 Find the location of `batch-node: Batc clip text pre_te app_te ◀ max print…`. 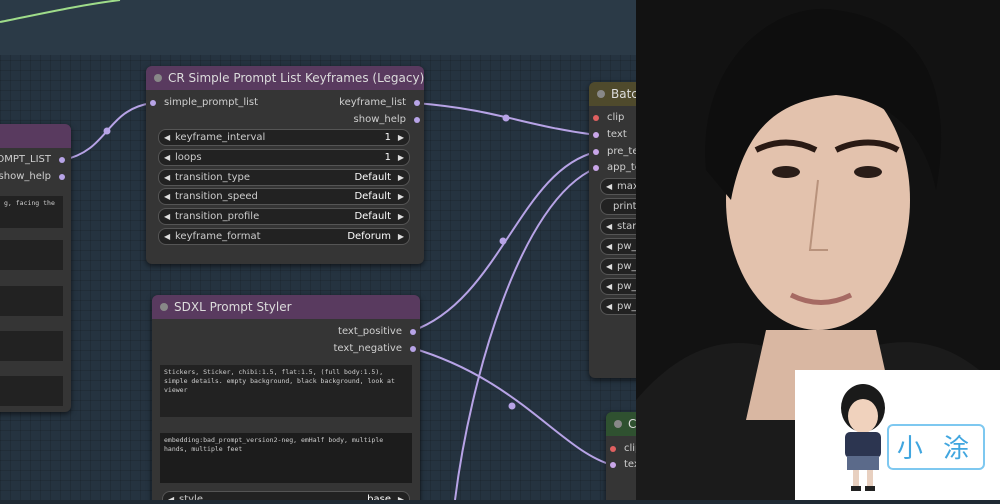

batch-node: Batc clip text pre_te app_te ◀ max print… is located at coordinates (612, 230).